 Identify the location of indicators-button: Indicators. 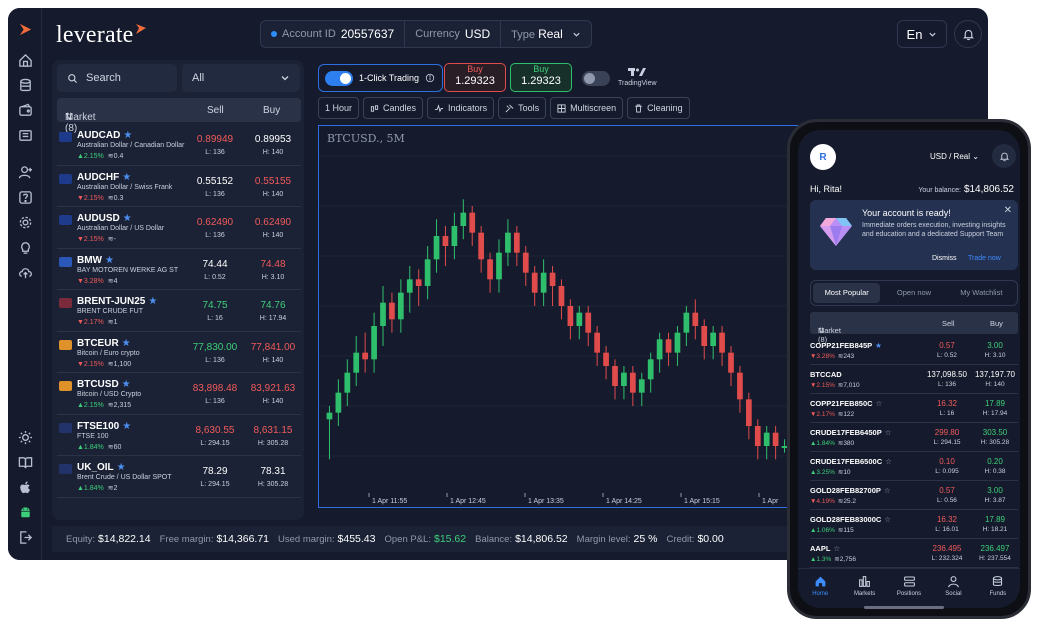
(461, 108).